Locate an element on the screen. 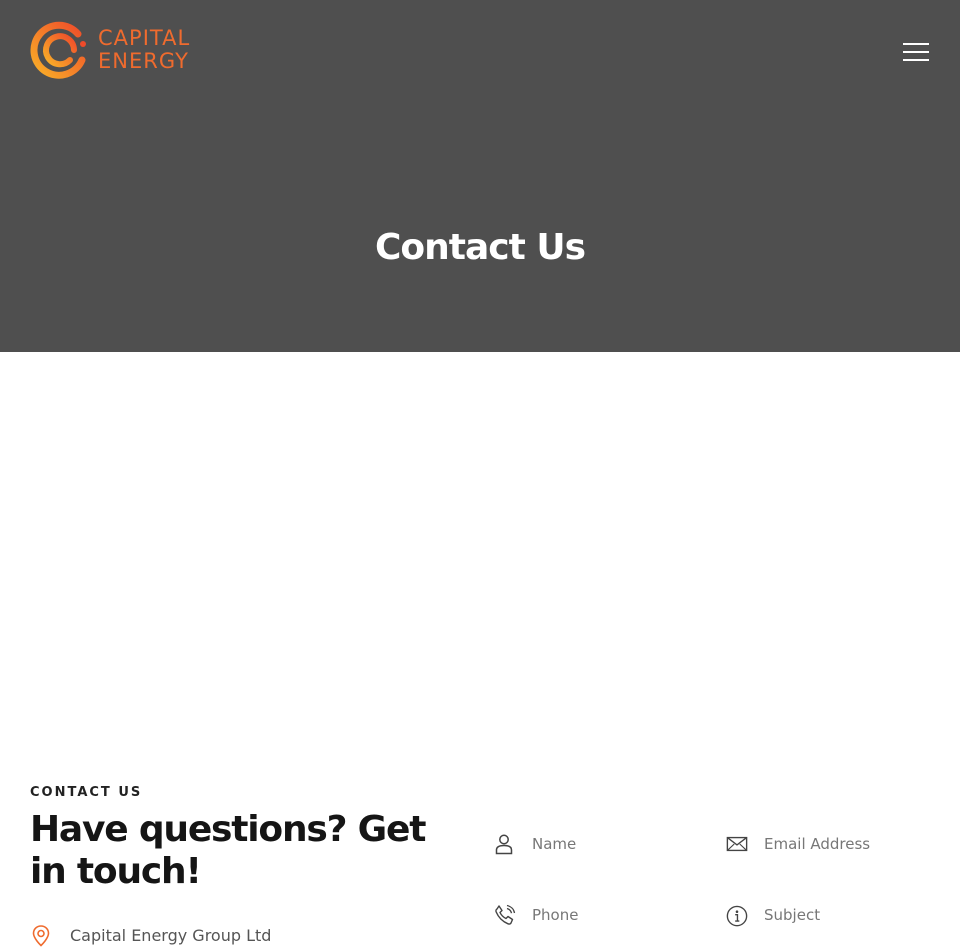 This screenshot has width=960, height=948. company-address: Capital Energy Group Ltd is located at coordinates (151, 935).